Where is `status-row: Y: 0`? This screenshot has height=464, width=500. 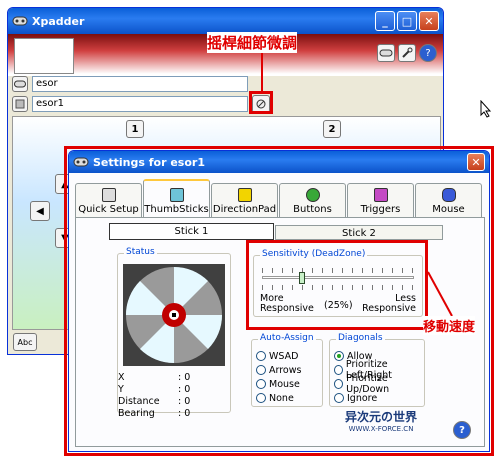
status-row: Y: 0 is located at coordinates (154, 389).